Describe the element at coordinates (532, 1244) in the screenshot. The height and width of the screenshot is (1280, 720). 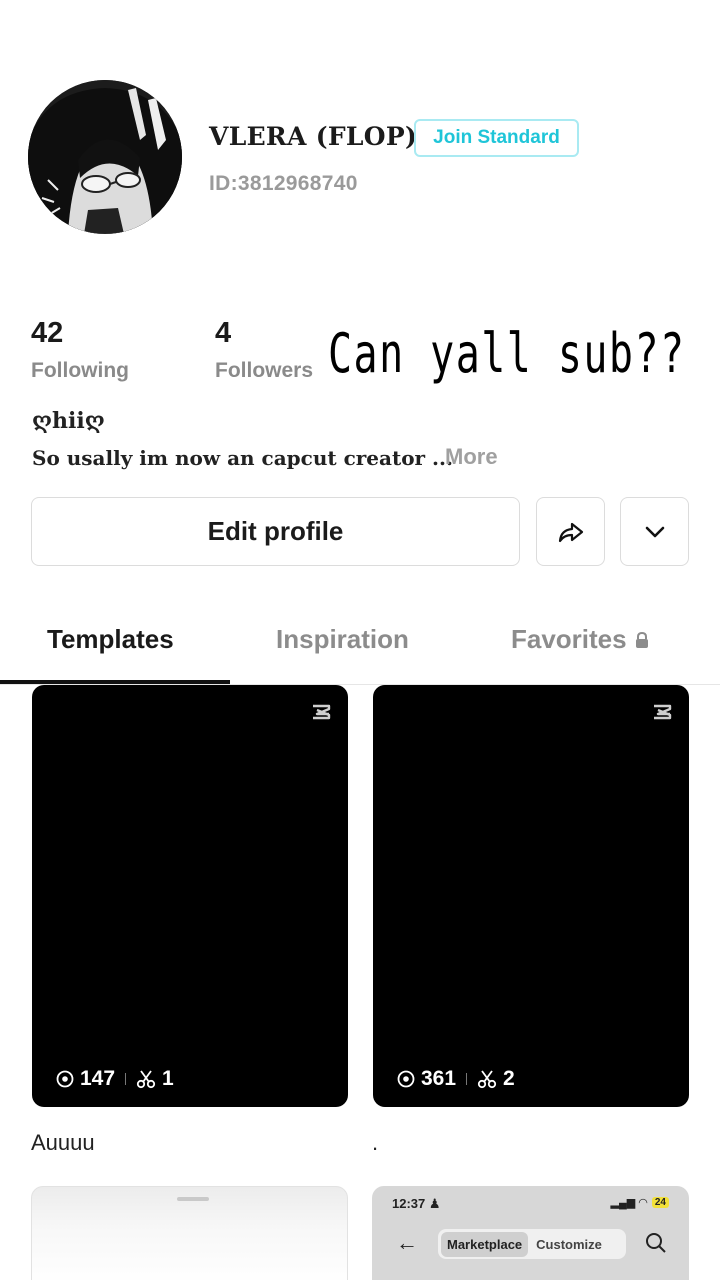
I see `preview-segment-control: Marketplace Customize` at that location.